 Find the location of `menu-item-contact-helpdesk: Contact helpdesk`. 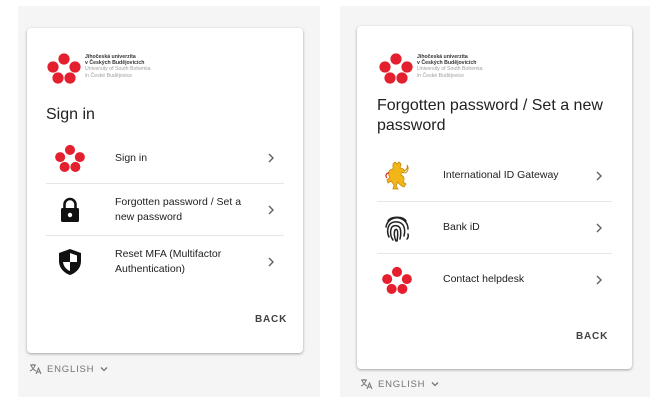

menu-item-contact-helpdesk: Contact helpdesk is located at coordinates (494, 280).